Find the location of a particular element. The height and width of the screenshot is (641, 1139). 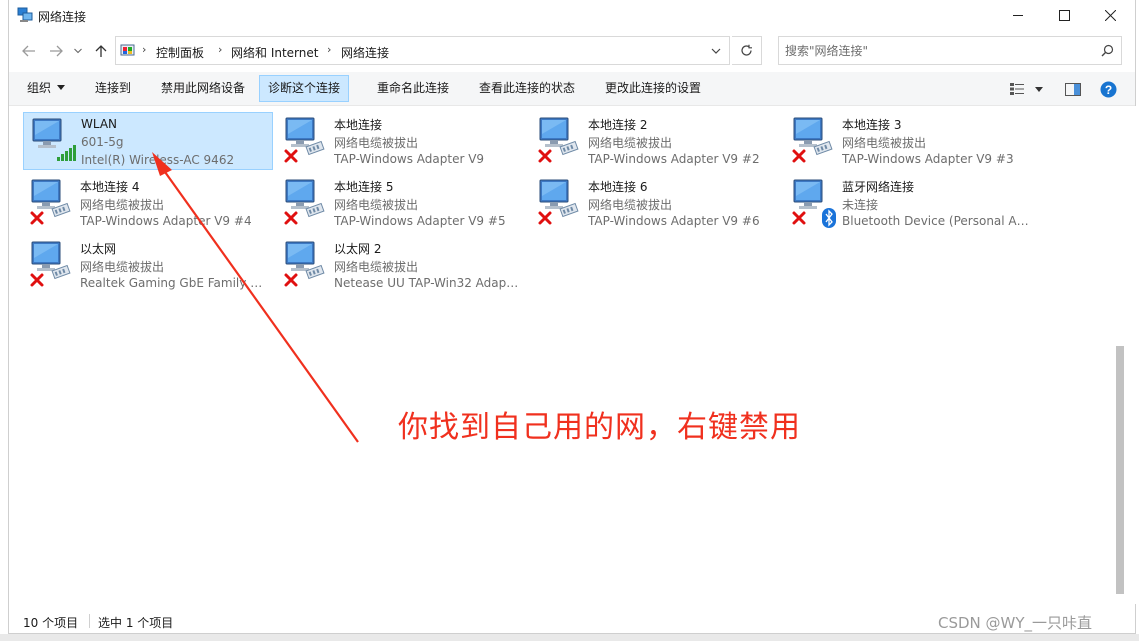

connection-item: 本地连接 5 网络电缆被拔出 TAP-Windows Adapter V9 #5 is located at coordinates (402, 203).